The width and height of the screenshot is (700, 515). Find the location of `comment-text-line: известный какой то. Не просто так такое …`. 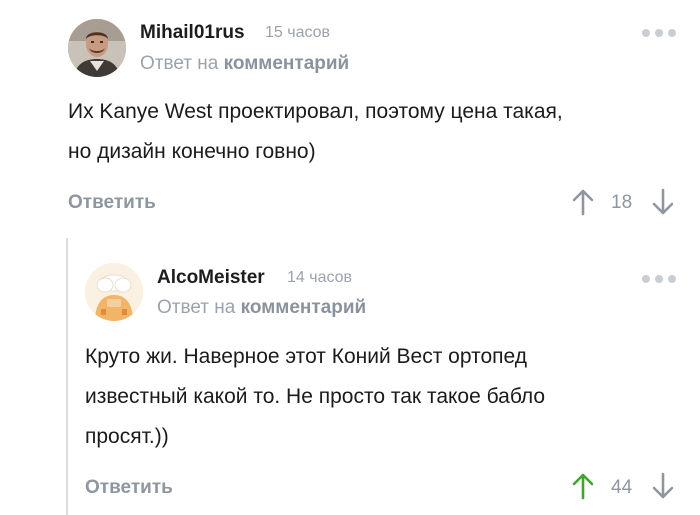

comment-text-line: известный какой то. Не просто так такое … is located at coordinates (315, 396).